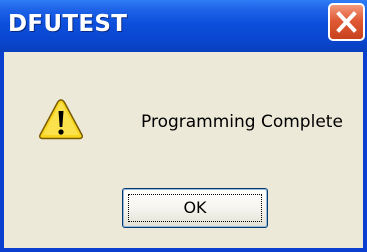  I want to click on ok-button: OK, so click(195, 208).